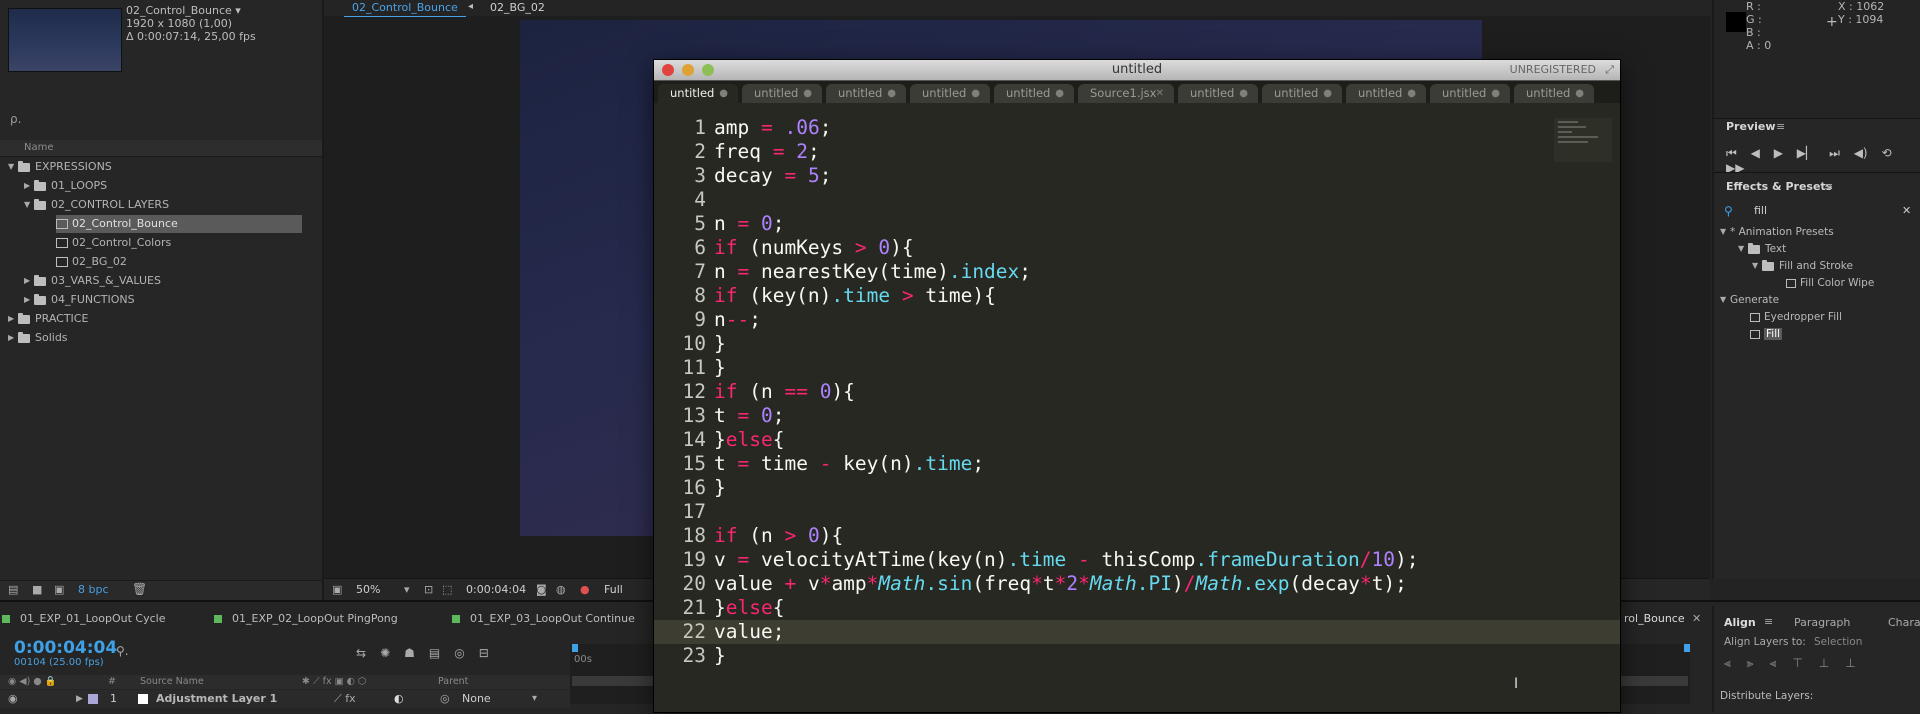  What do you see at coordinates (1687, 648) in the screenshot?
I see `work-area-end-handle` at bounding box center [1687, 648].